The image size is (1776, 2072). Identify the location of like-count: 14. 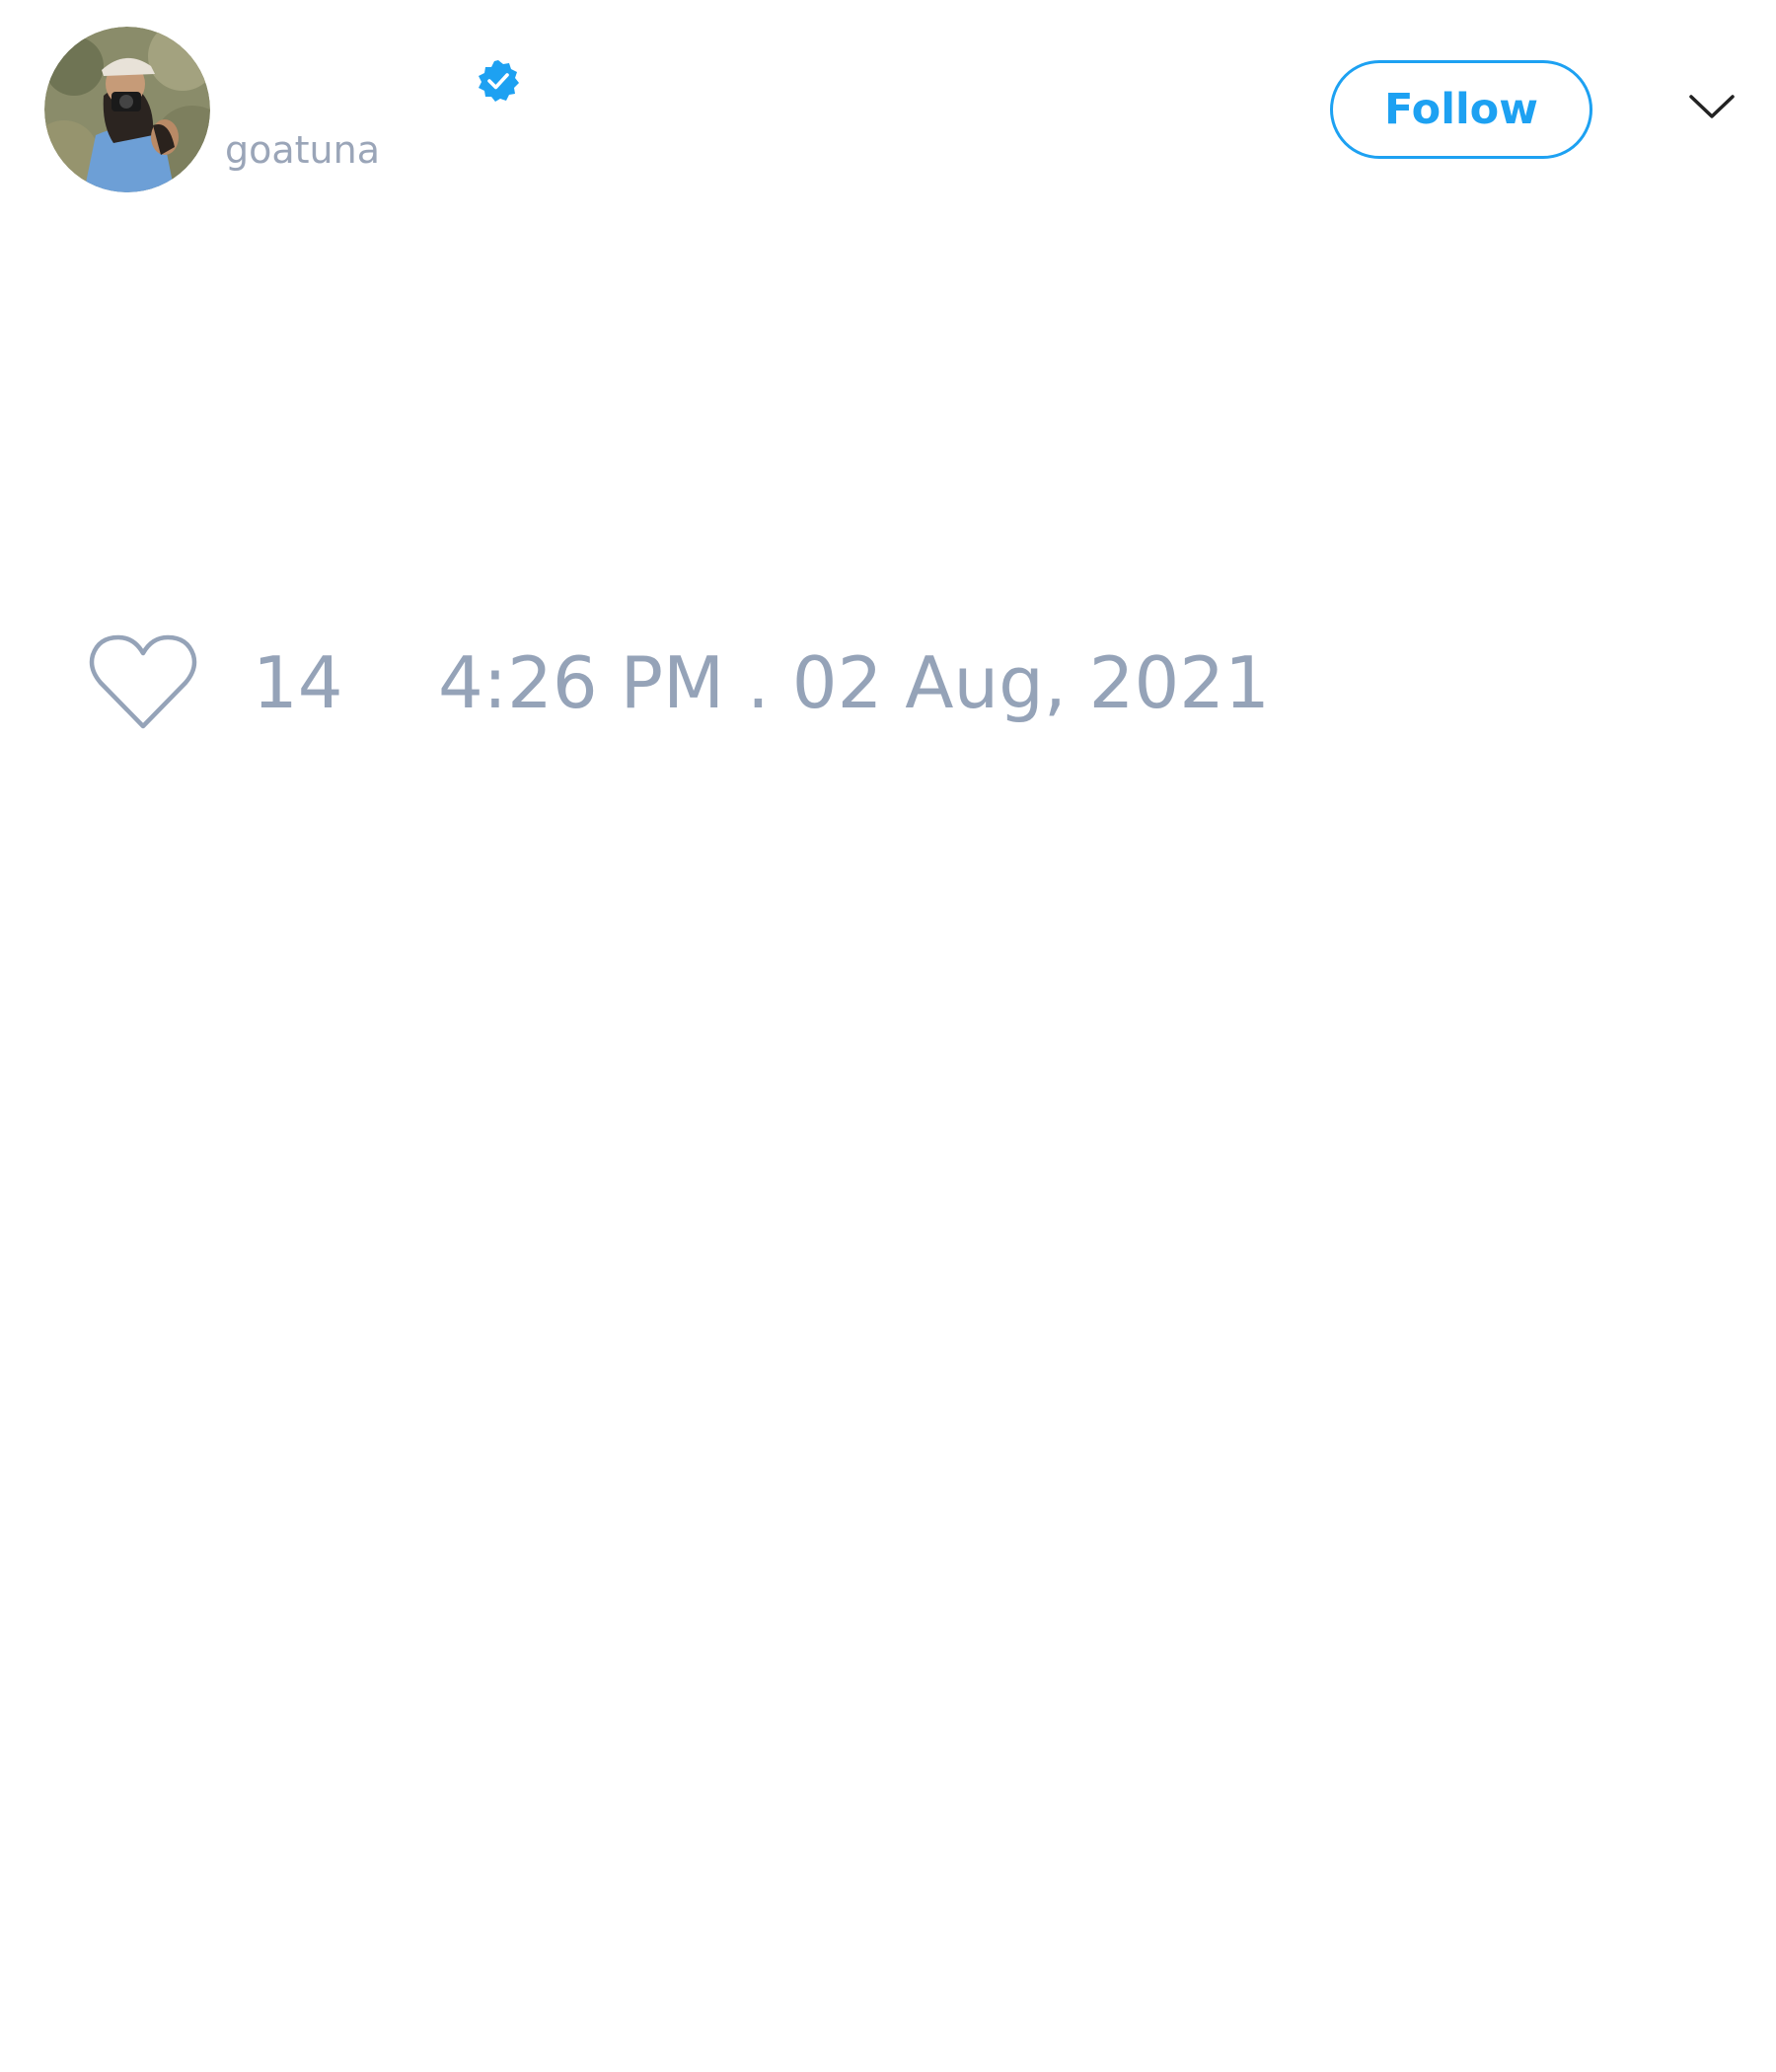
(298, 683).